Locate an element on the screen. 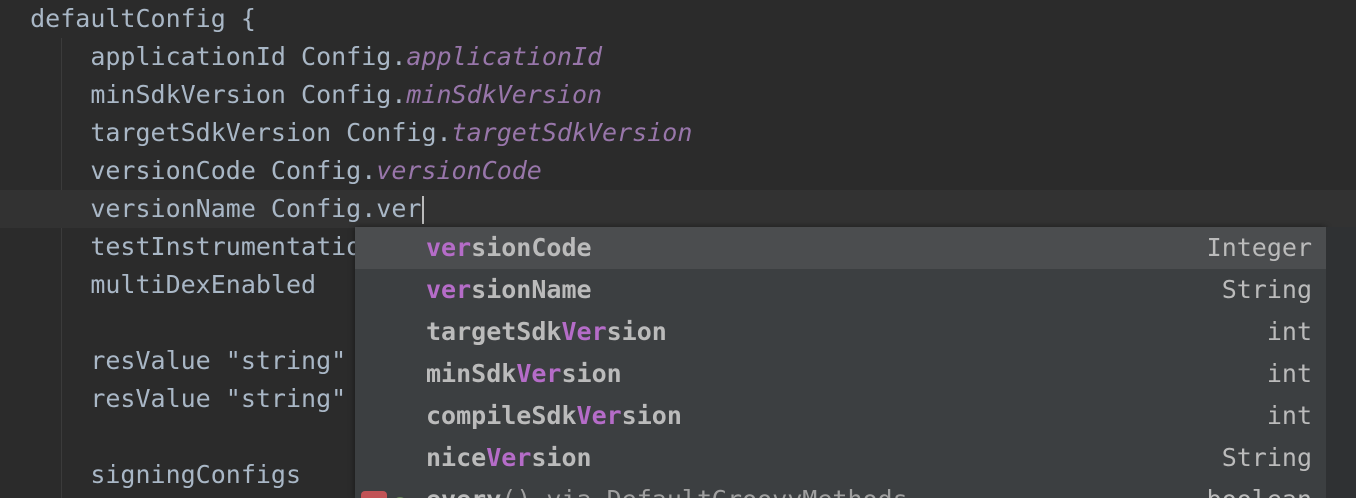 This screenshot has width=1356, height=498. prefix-text: minSdk is located at coordinates (471, 373).